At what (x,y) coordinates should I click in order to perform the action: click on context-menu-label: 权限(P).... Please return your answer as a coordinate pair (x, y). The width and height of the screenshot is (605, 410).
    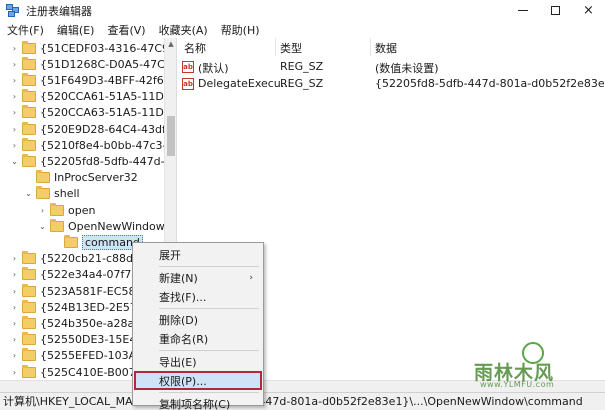
    Looking at the image, I should click on (183, 381).